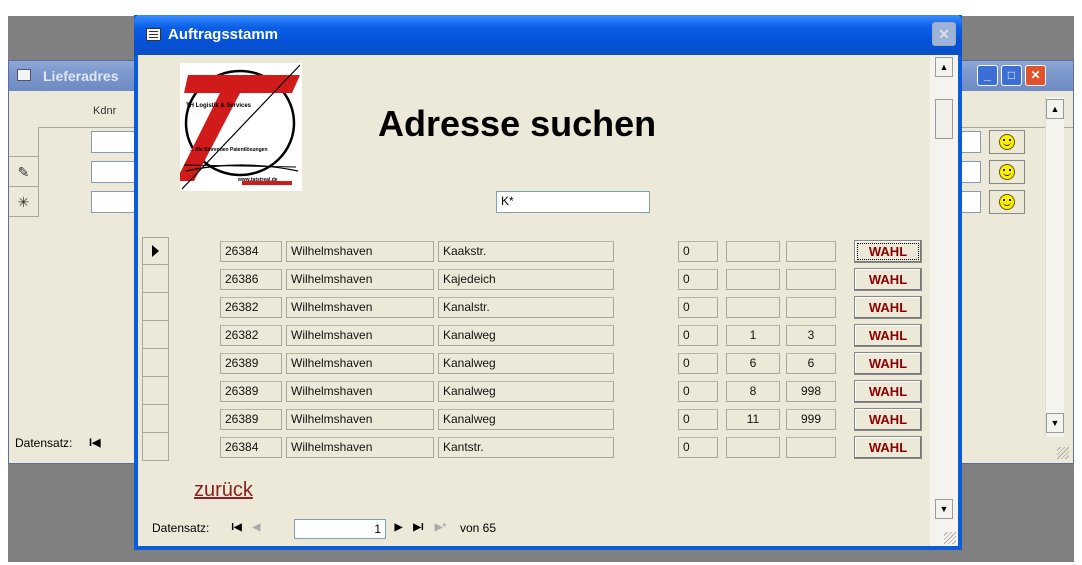 The width and height of the screenshot is (1082, 565). I want to click on street-field: Kanalstr., so click(526, 307).